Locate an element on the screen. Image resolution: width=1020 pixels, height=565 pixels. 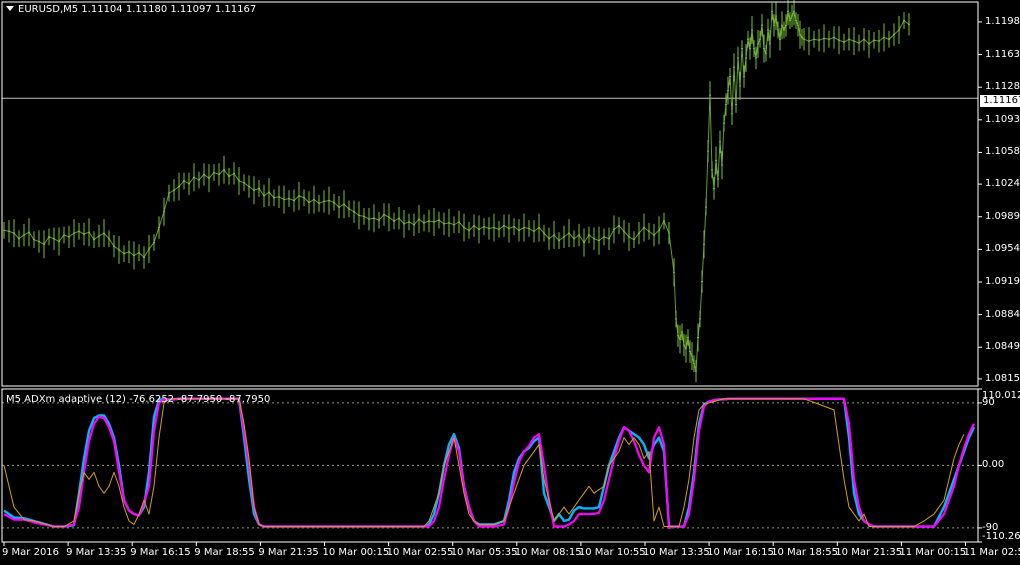
time-axis-label: 10 Mar 05:35 is located at coordinates (484, 552).